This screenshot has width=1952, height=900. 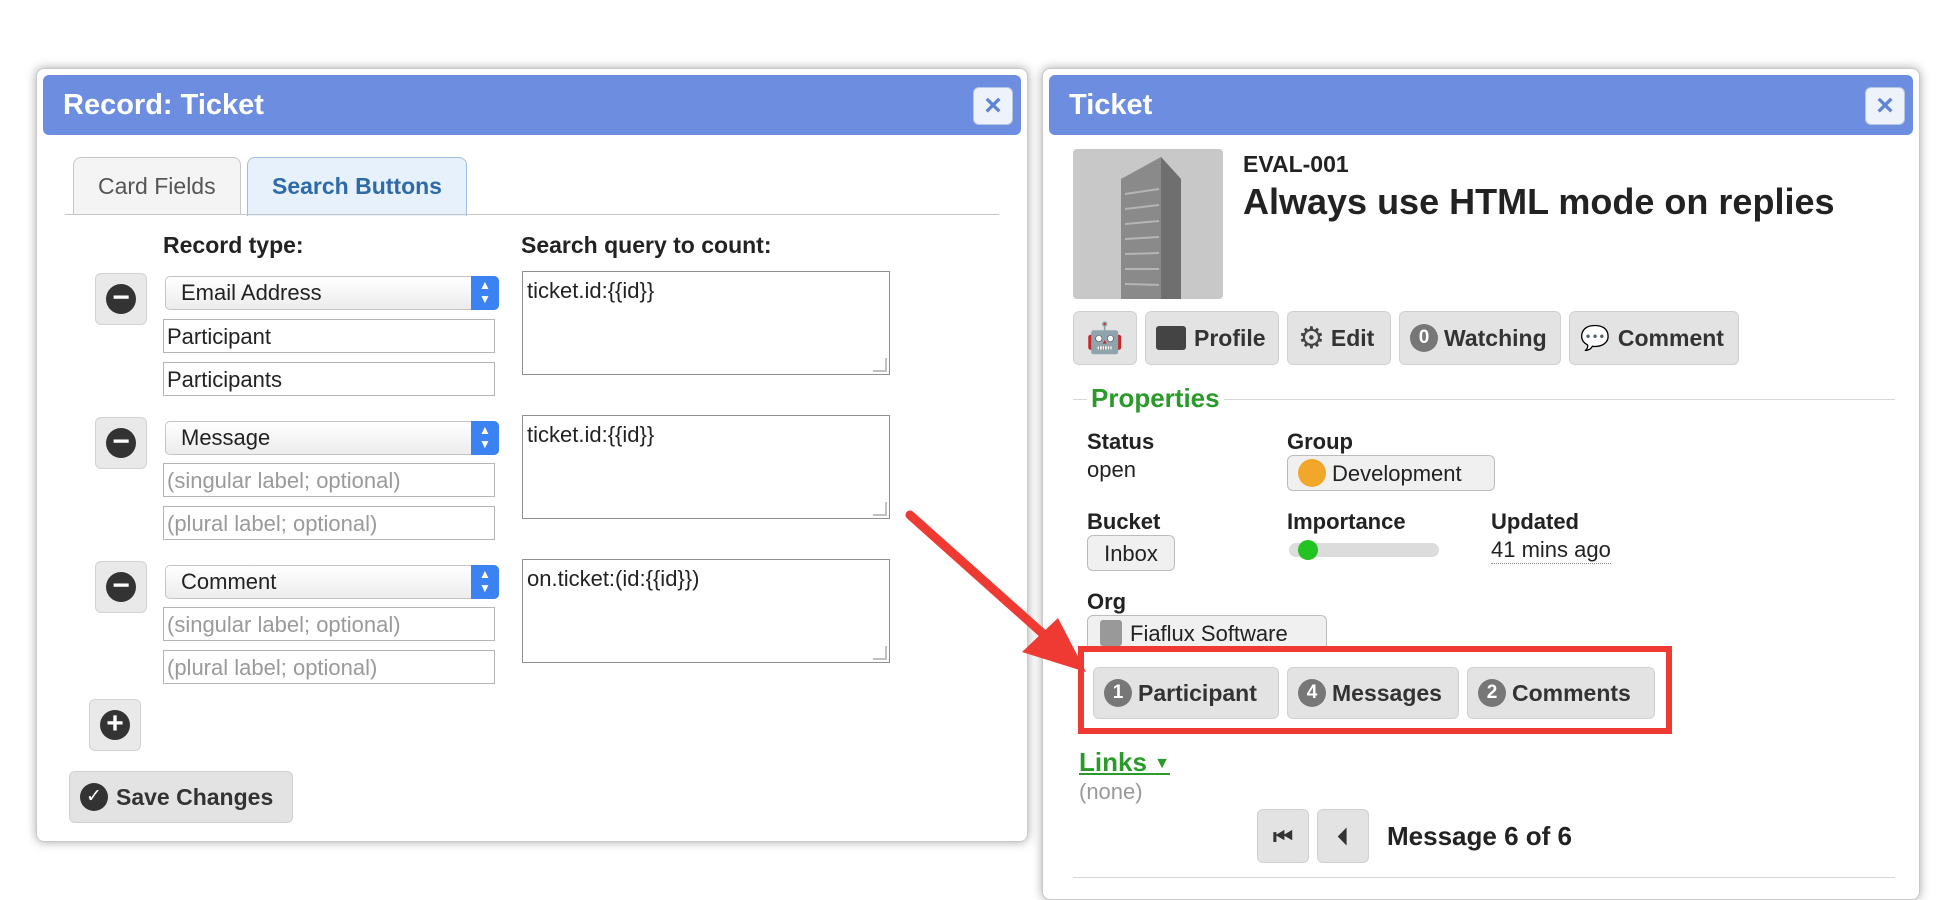 What do you see at coordinates (980, 577) in the screenshot?
I see `arrow-shaft` at bounding box center [980, 577].